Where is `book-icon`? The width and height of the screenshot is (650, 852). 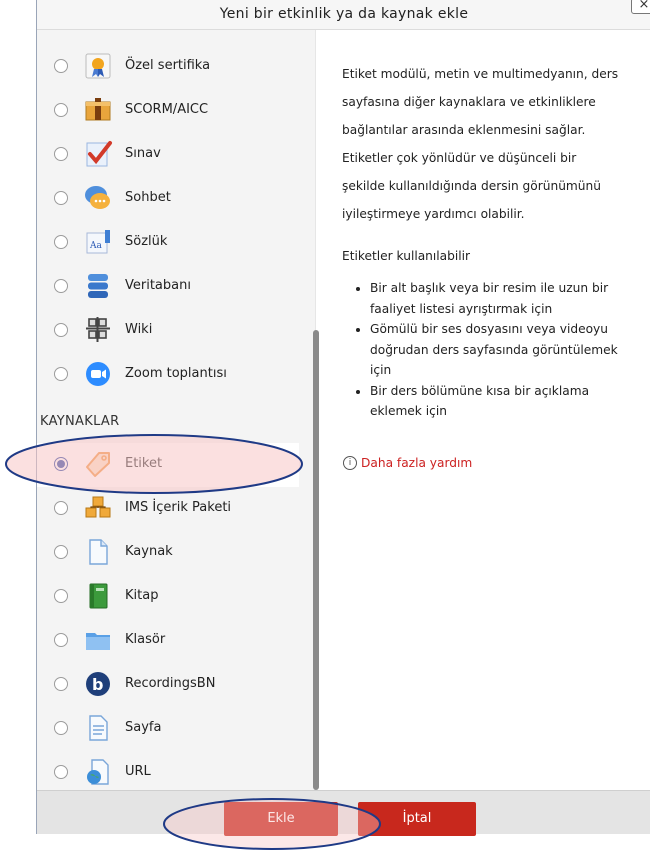
book-icon is located at coordinates (98, 596).